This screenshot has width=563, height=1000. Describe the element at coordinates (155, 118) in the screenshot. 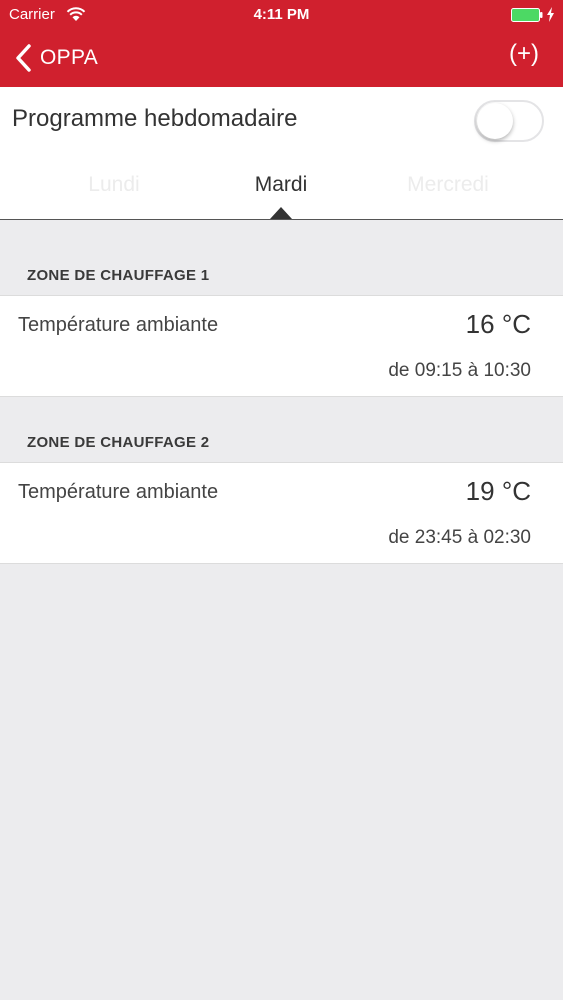

I see `weekly-program-title: Programme hebdomadaire` at that location.